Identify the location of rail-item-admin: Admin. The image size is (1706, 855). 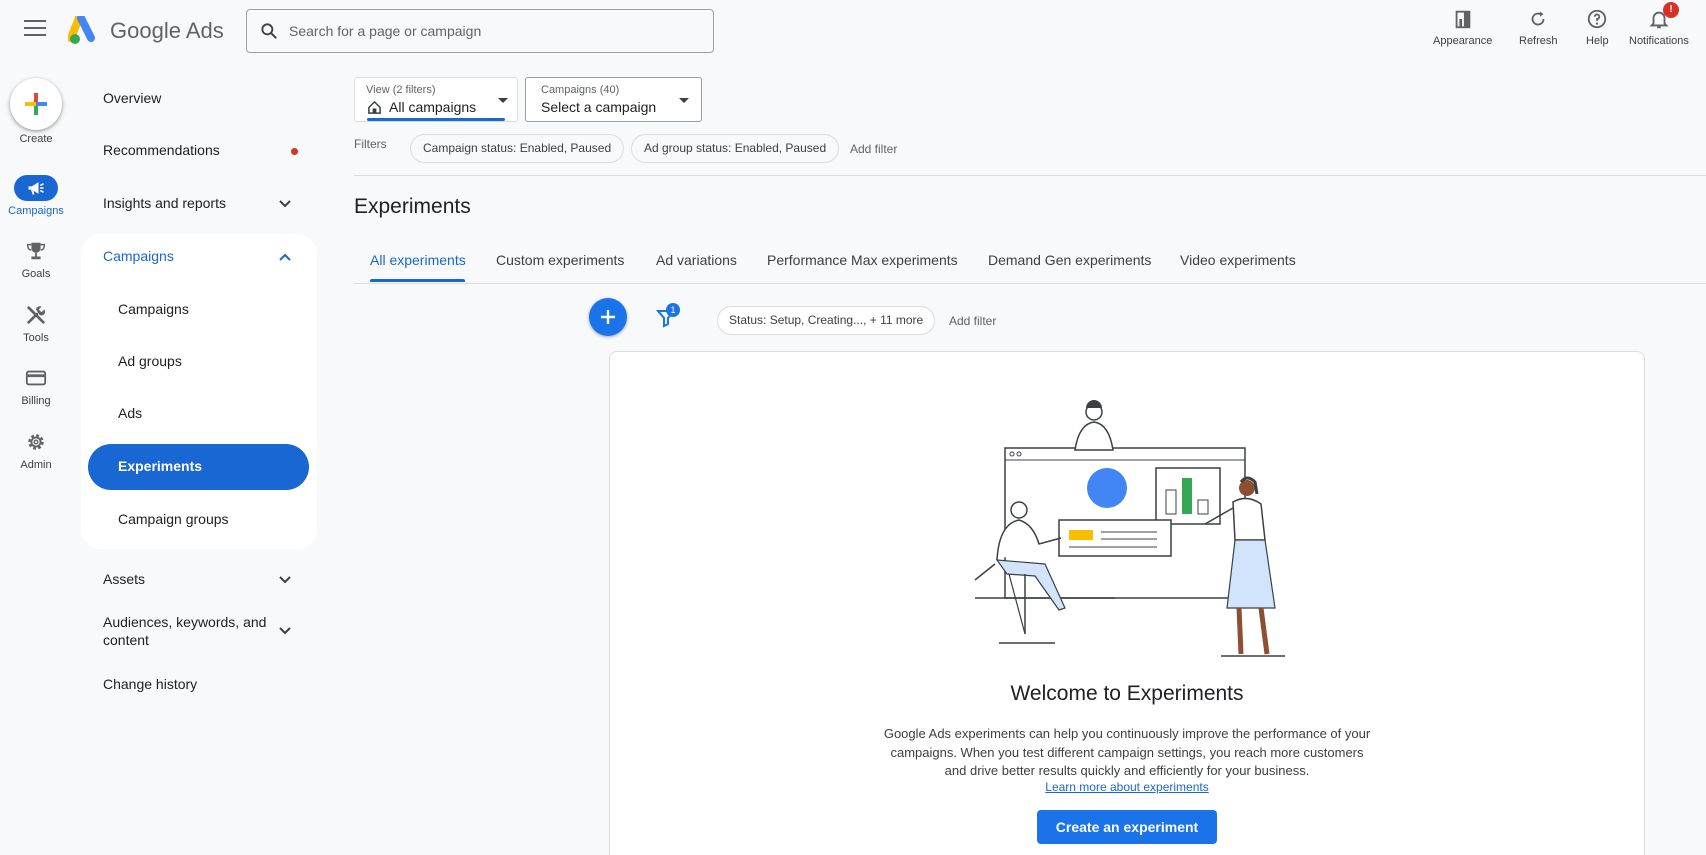
(36, 450).